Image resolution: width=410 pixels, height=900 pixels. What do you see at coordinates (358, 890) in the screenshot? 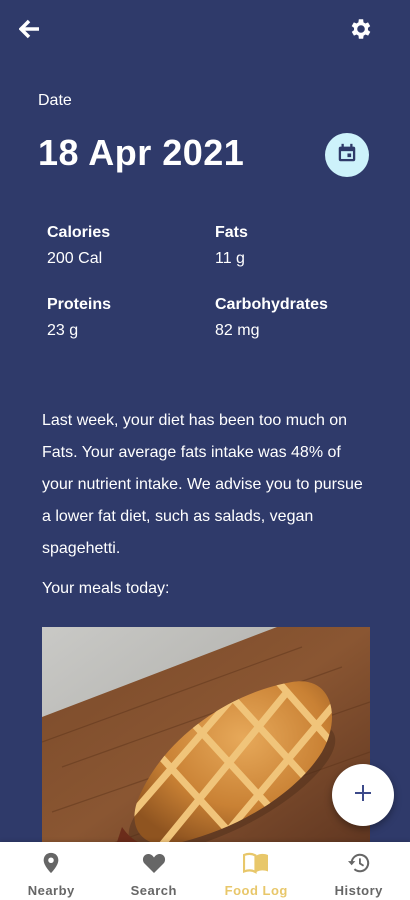
I see `nav-label: History` at bounding box center [358, 890].